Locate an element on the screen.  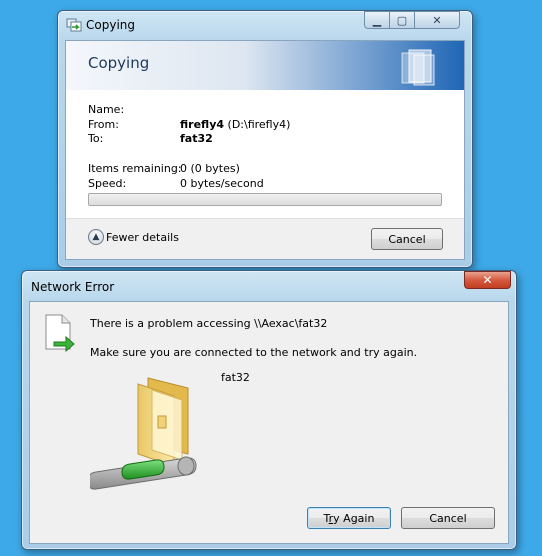
minimize-icon: ▁ is located at coordinates (377, 20).